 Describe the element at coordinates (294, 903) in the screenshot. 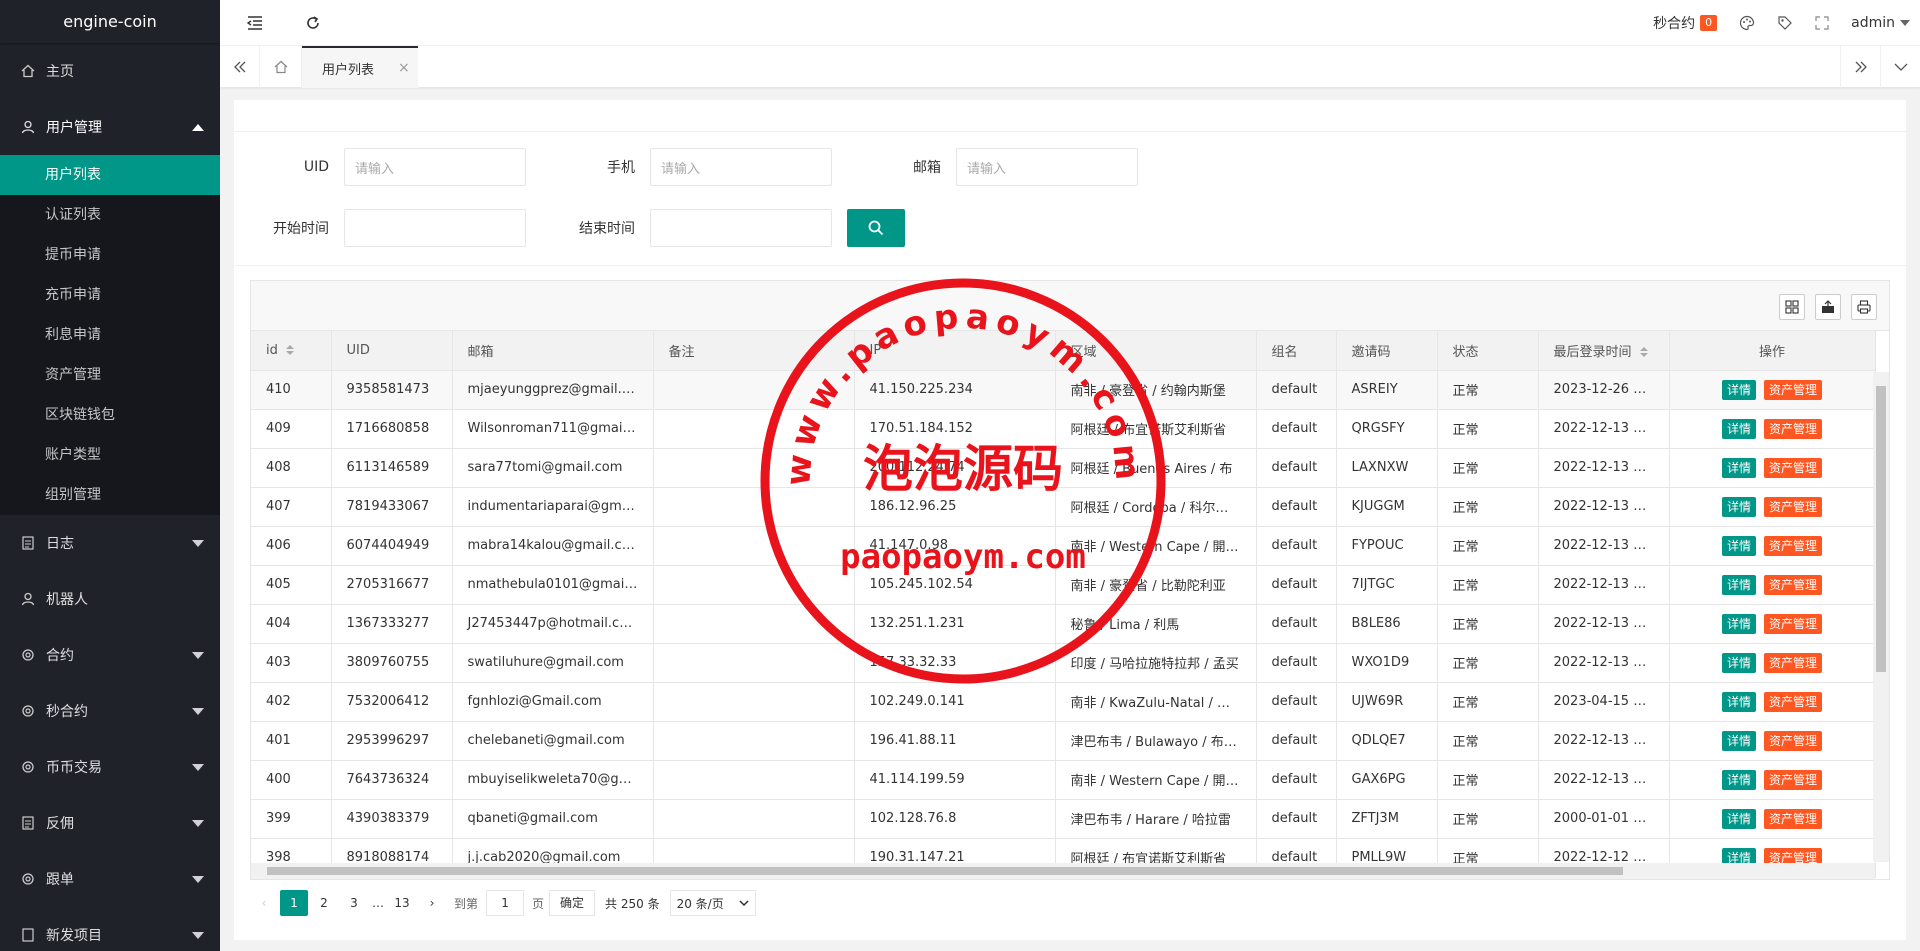

I see `page-1: 1` at that location.